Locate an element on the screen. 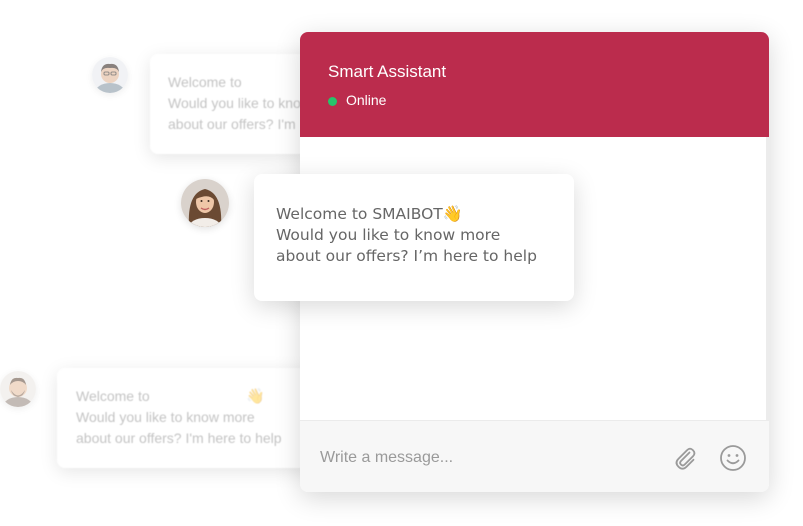  smiley-icon is located at coordinates (733, 458).